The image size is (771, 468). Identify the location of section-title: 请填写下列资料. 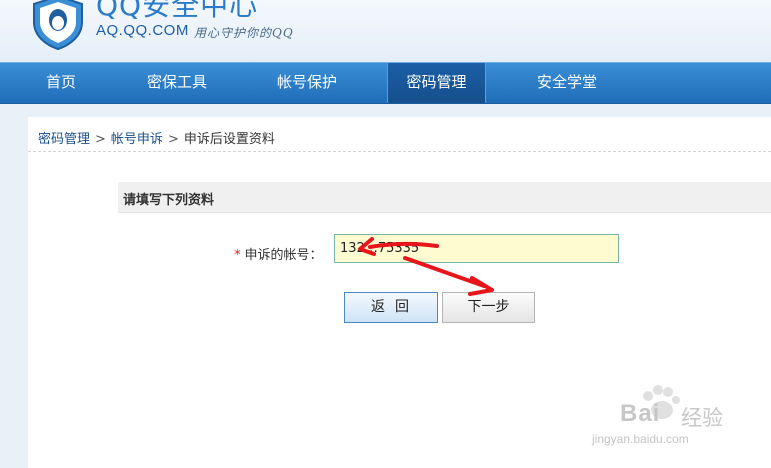
(169, 200).